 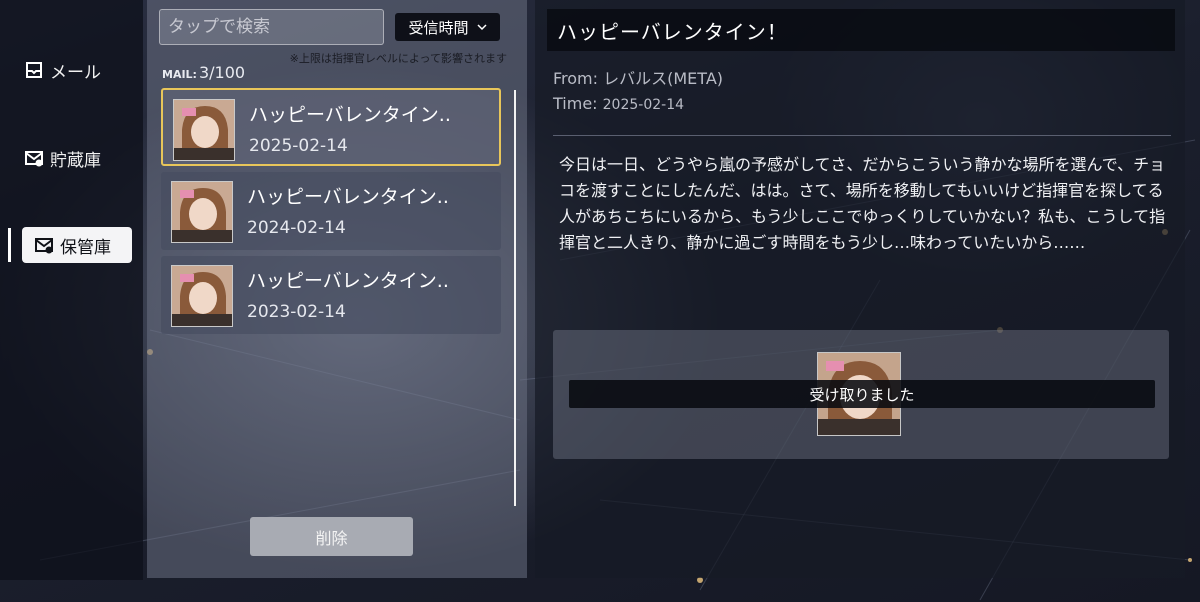 I want to click on mail-count-label: MAIL:, so click(x=179, y=74).